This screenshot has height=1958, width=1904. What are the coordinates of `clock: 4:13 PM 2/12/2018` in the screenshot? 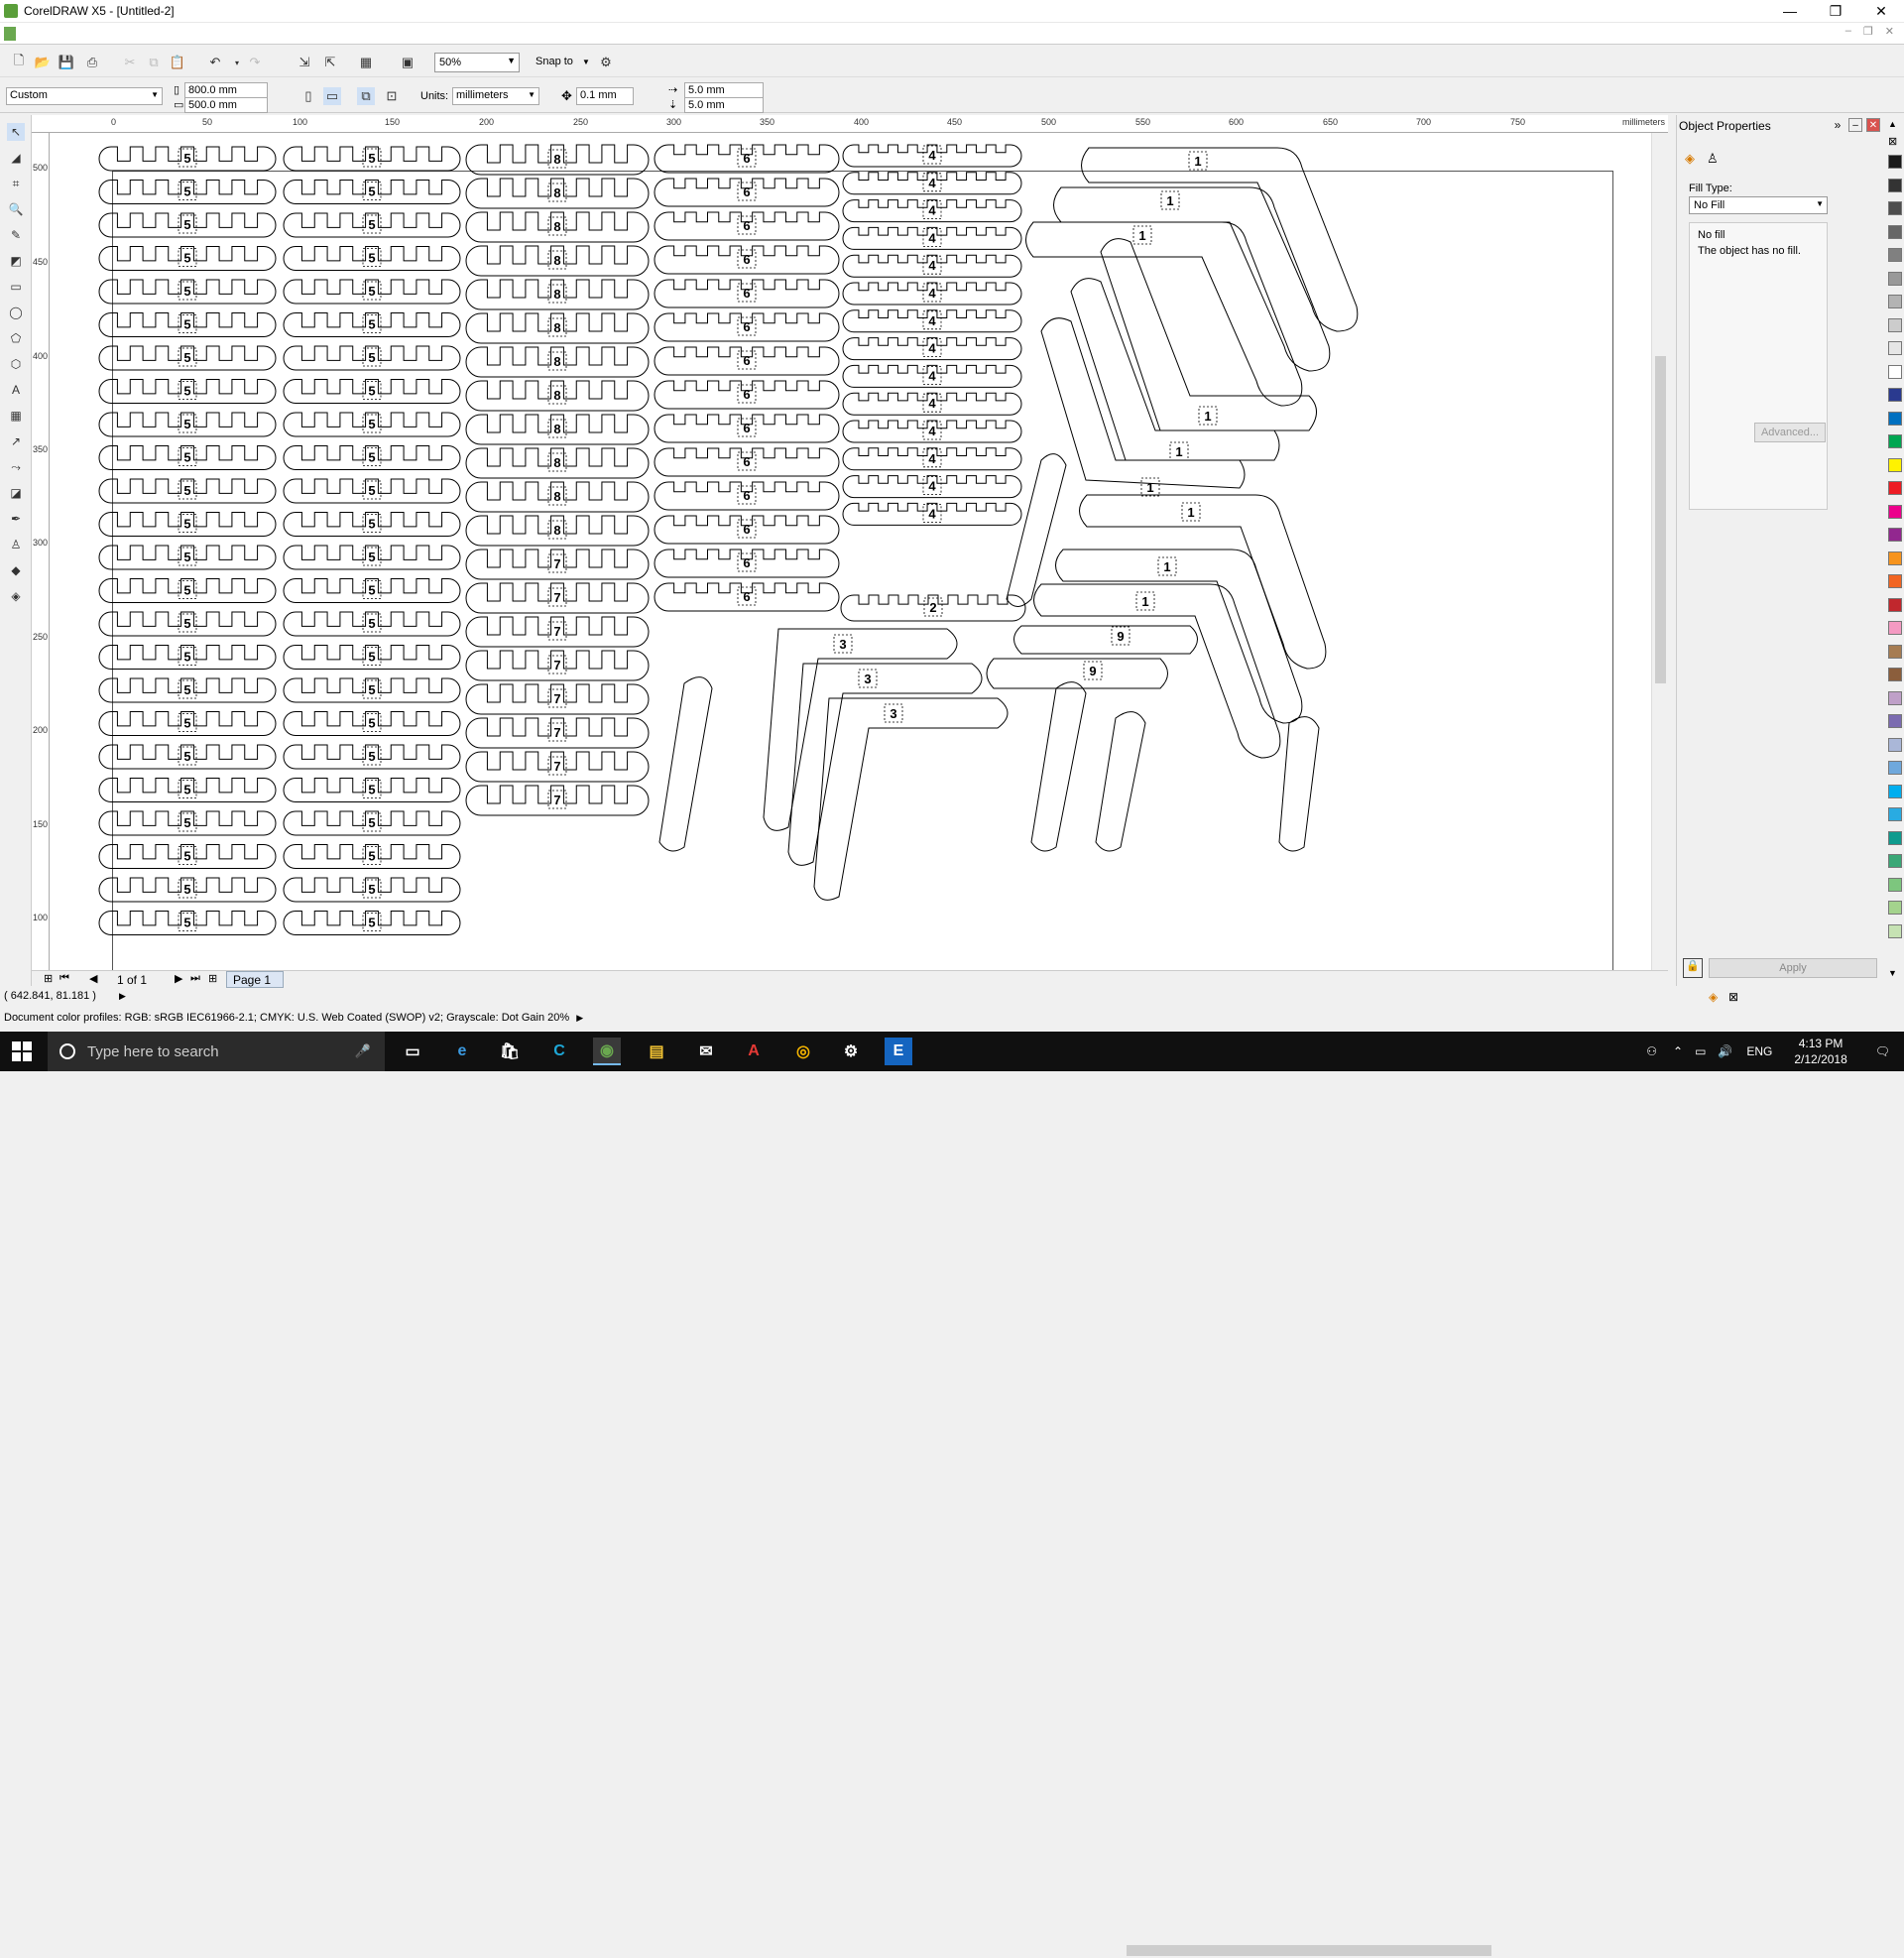 It's located at (1820, 1051).